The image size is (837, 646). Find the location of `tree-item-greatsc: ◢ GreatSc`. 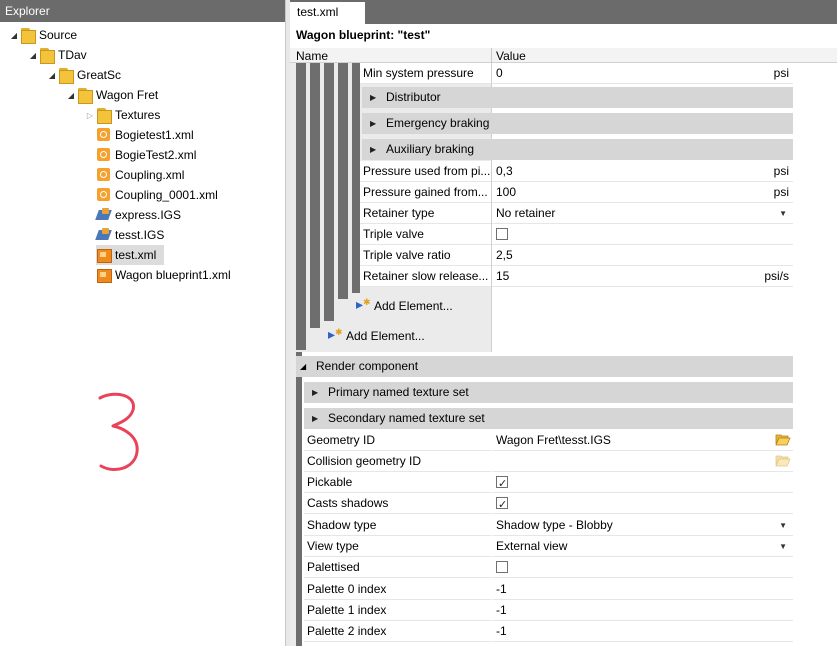

tree-item-greatsc: ◢ GreatSc is located at coordinates (161, 75).